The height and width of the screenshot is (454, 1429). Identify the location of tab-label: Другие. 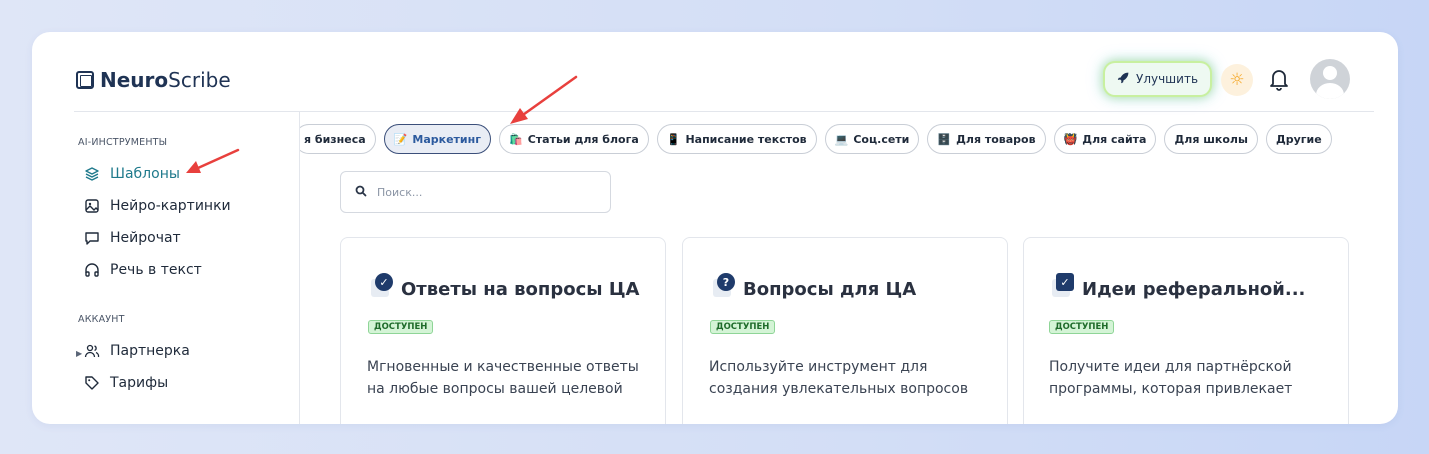
(1298, 139).